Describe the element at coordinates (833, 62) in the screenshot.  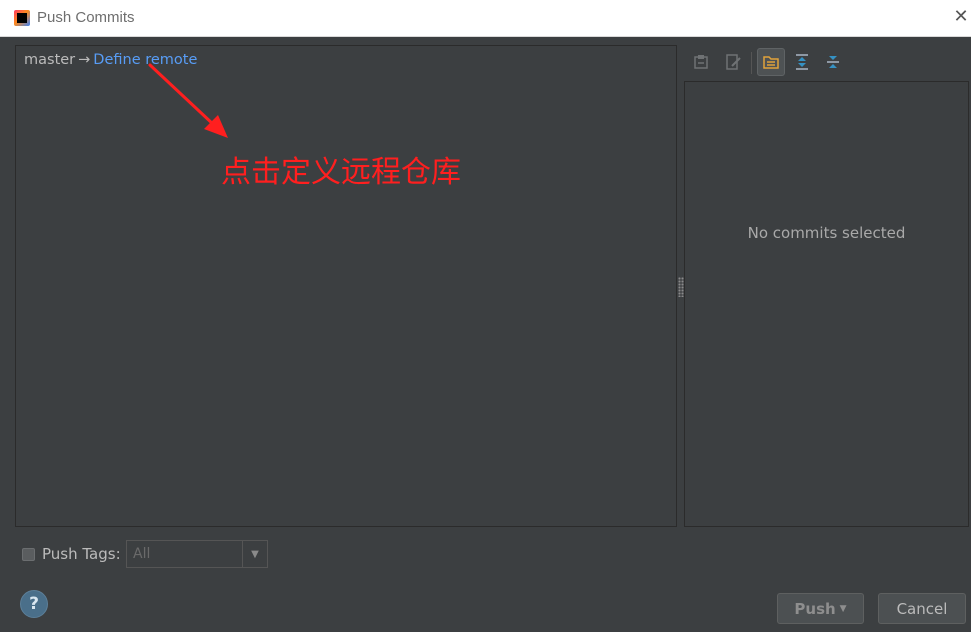
I see `collapse-all-icon` at that location.